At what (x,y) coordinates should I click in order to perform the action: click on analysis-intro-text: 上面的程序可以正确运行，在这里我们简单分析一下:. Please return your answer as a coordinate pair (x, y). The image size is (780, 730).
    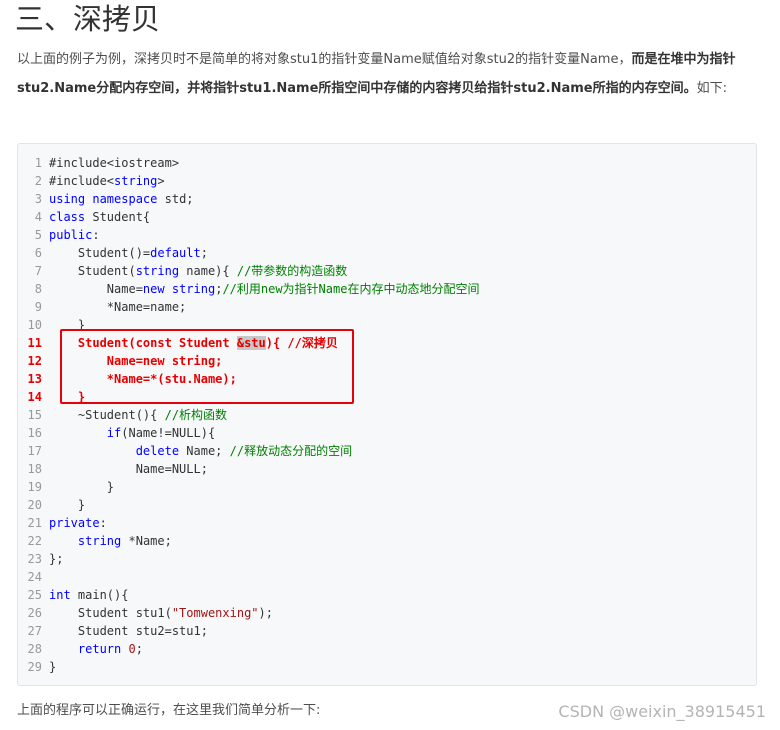
    Looking at the image, I should click on (169, 710).